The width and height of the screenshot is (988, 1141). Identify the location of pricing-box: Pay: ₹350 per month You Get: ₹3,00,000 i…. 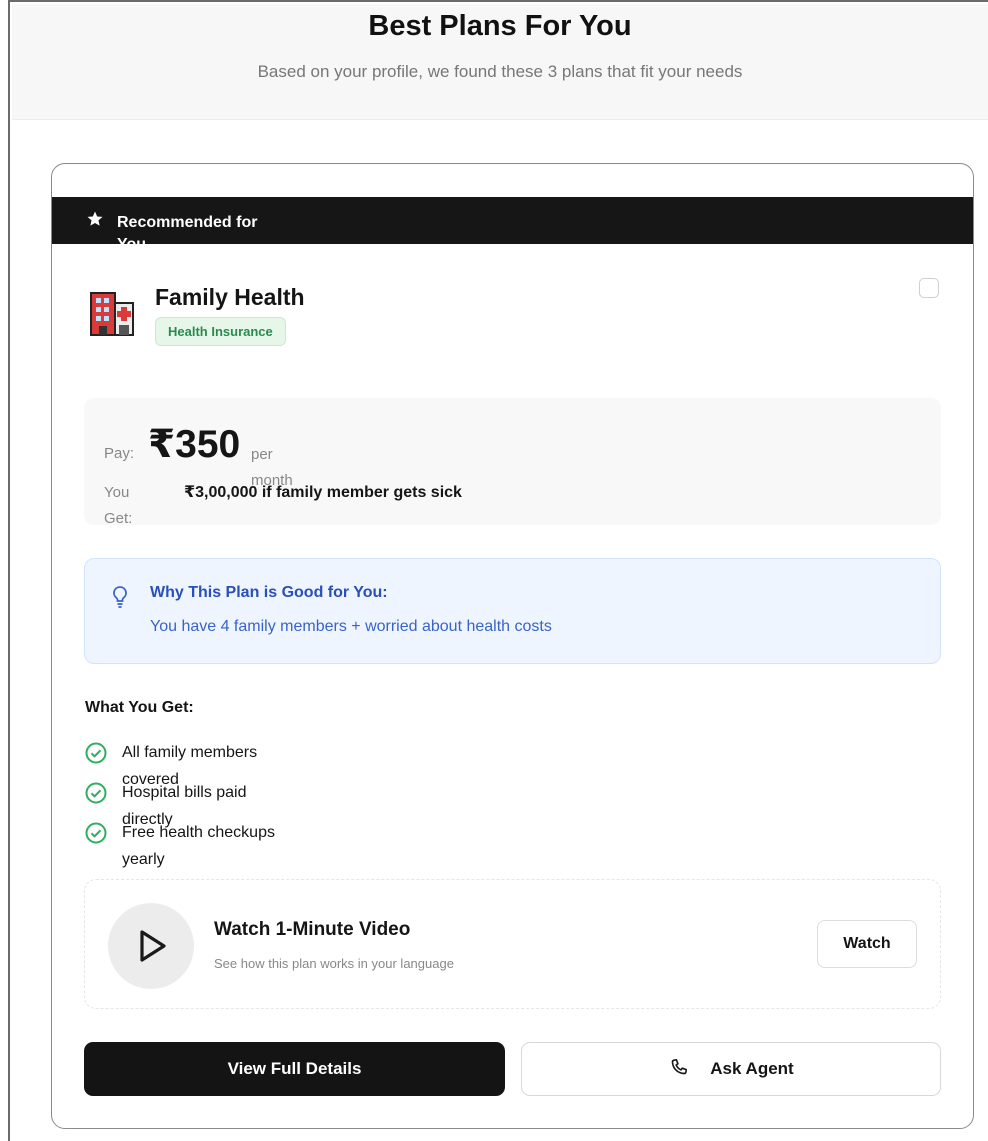
(512, 462).